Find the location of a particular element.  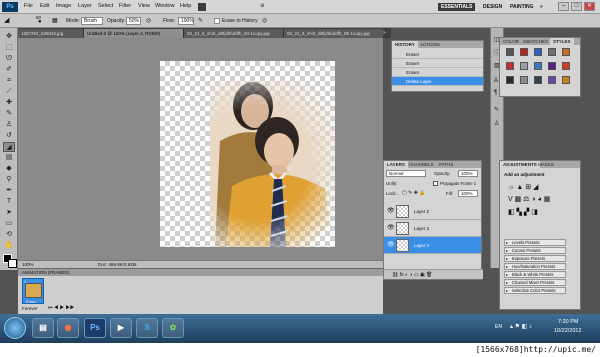

tab-color: COLOR is located at coordinates (511, 41).